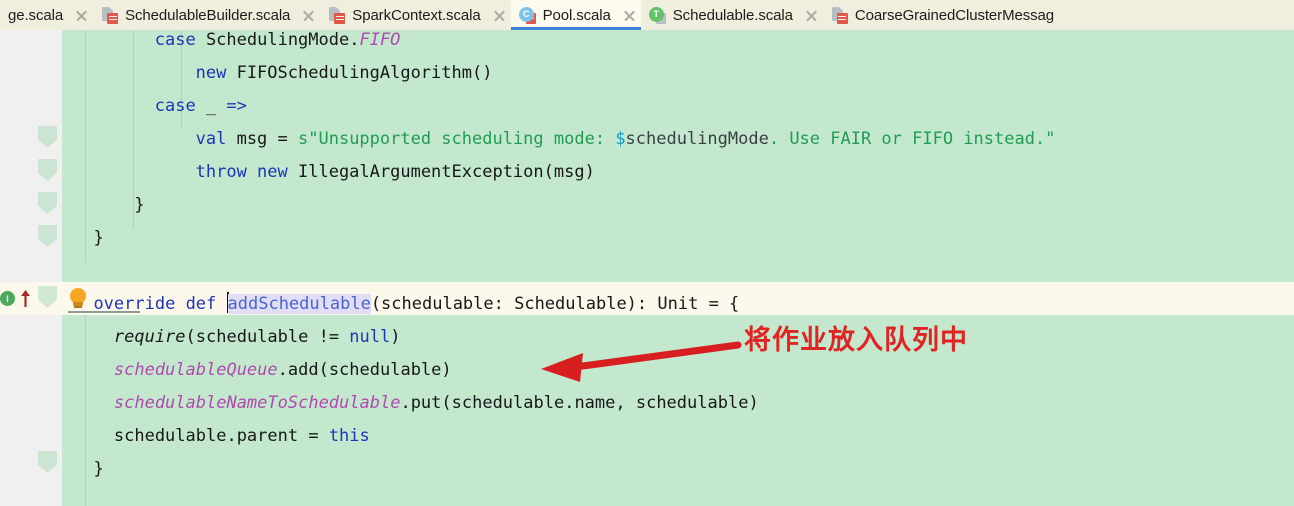  What do you see at coordinates (657, 15) in the screenshot?
I see `scala-trait-icon: T` at bounding box center [657, 15].